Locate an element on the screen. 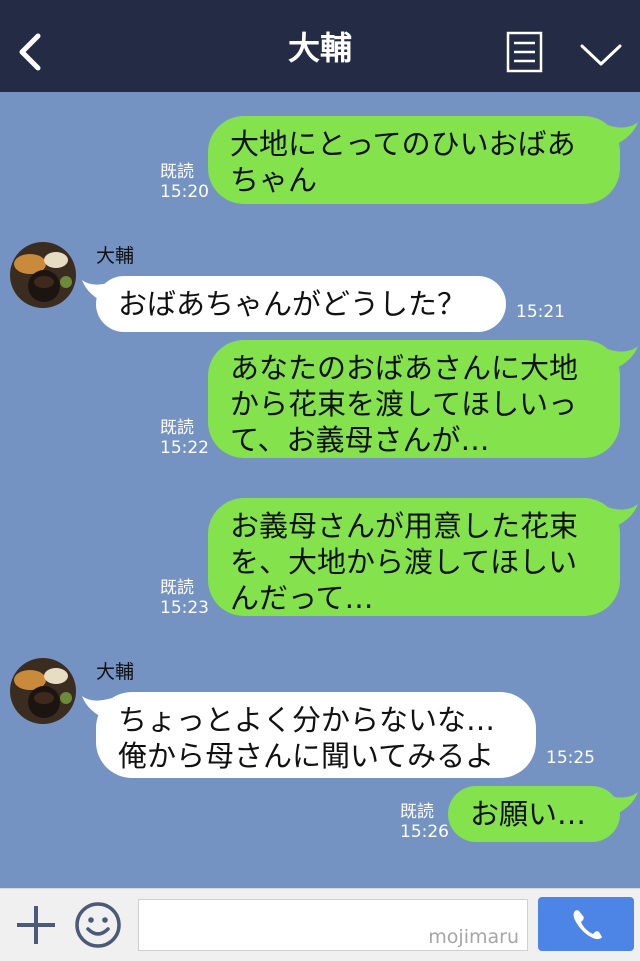  message-time: 15:25 is located at coordinates (570, 758).